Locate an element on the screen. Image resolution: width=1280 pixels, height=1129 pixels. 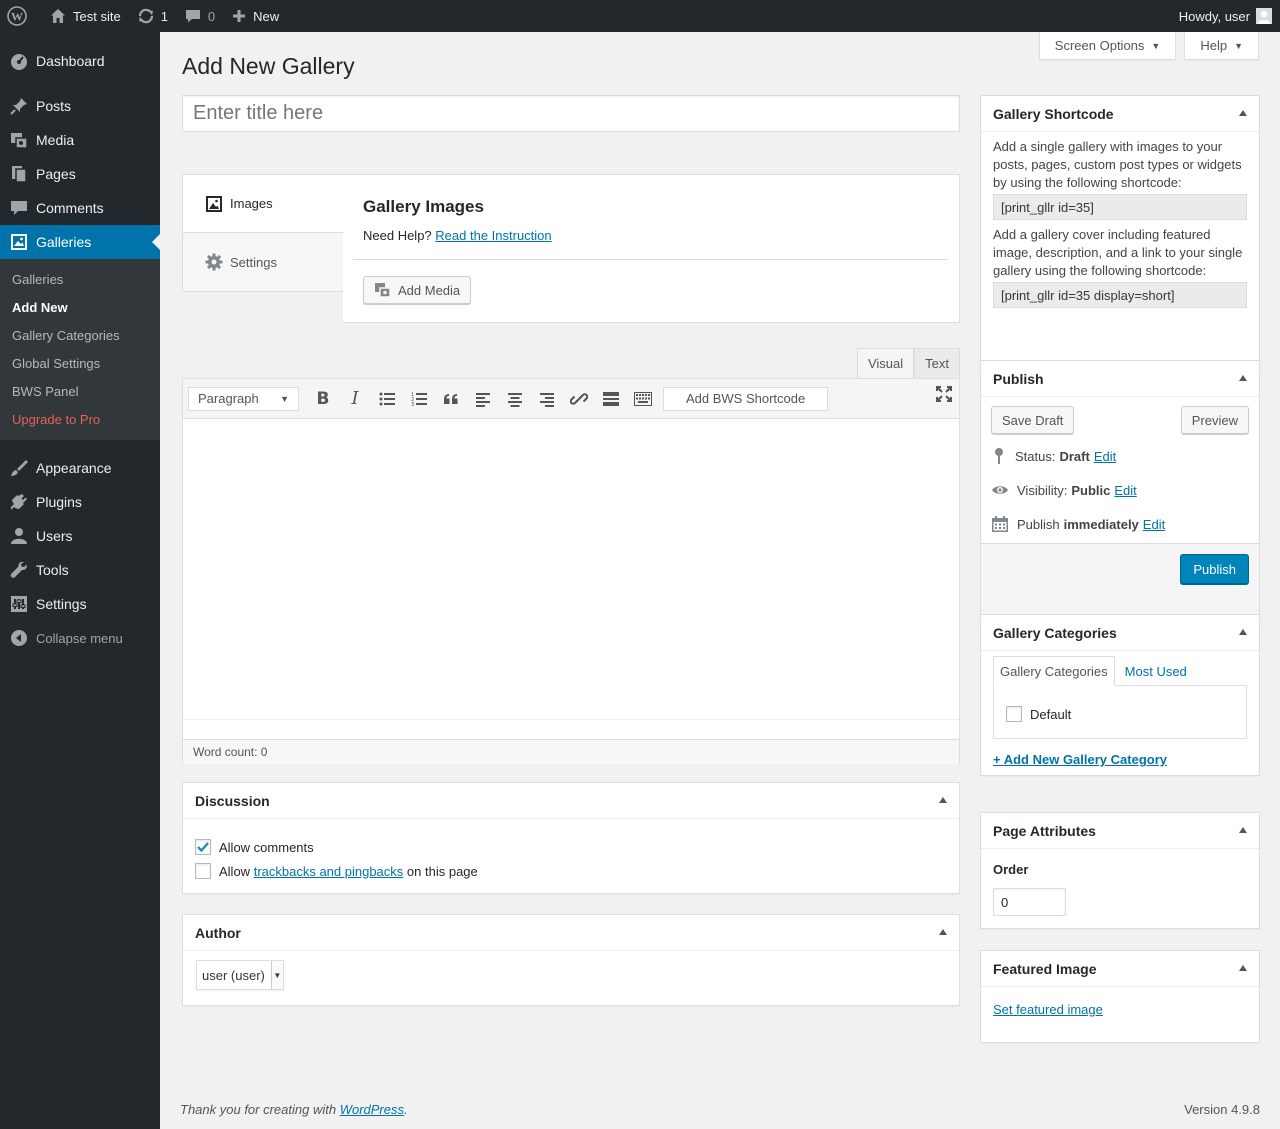
submenu-upgrade-to-pro: Upgrade to Pro is located at coordinates (80, 419).